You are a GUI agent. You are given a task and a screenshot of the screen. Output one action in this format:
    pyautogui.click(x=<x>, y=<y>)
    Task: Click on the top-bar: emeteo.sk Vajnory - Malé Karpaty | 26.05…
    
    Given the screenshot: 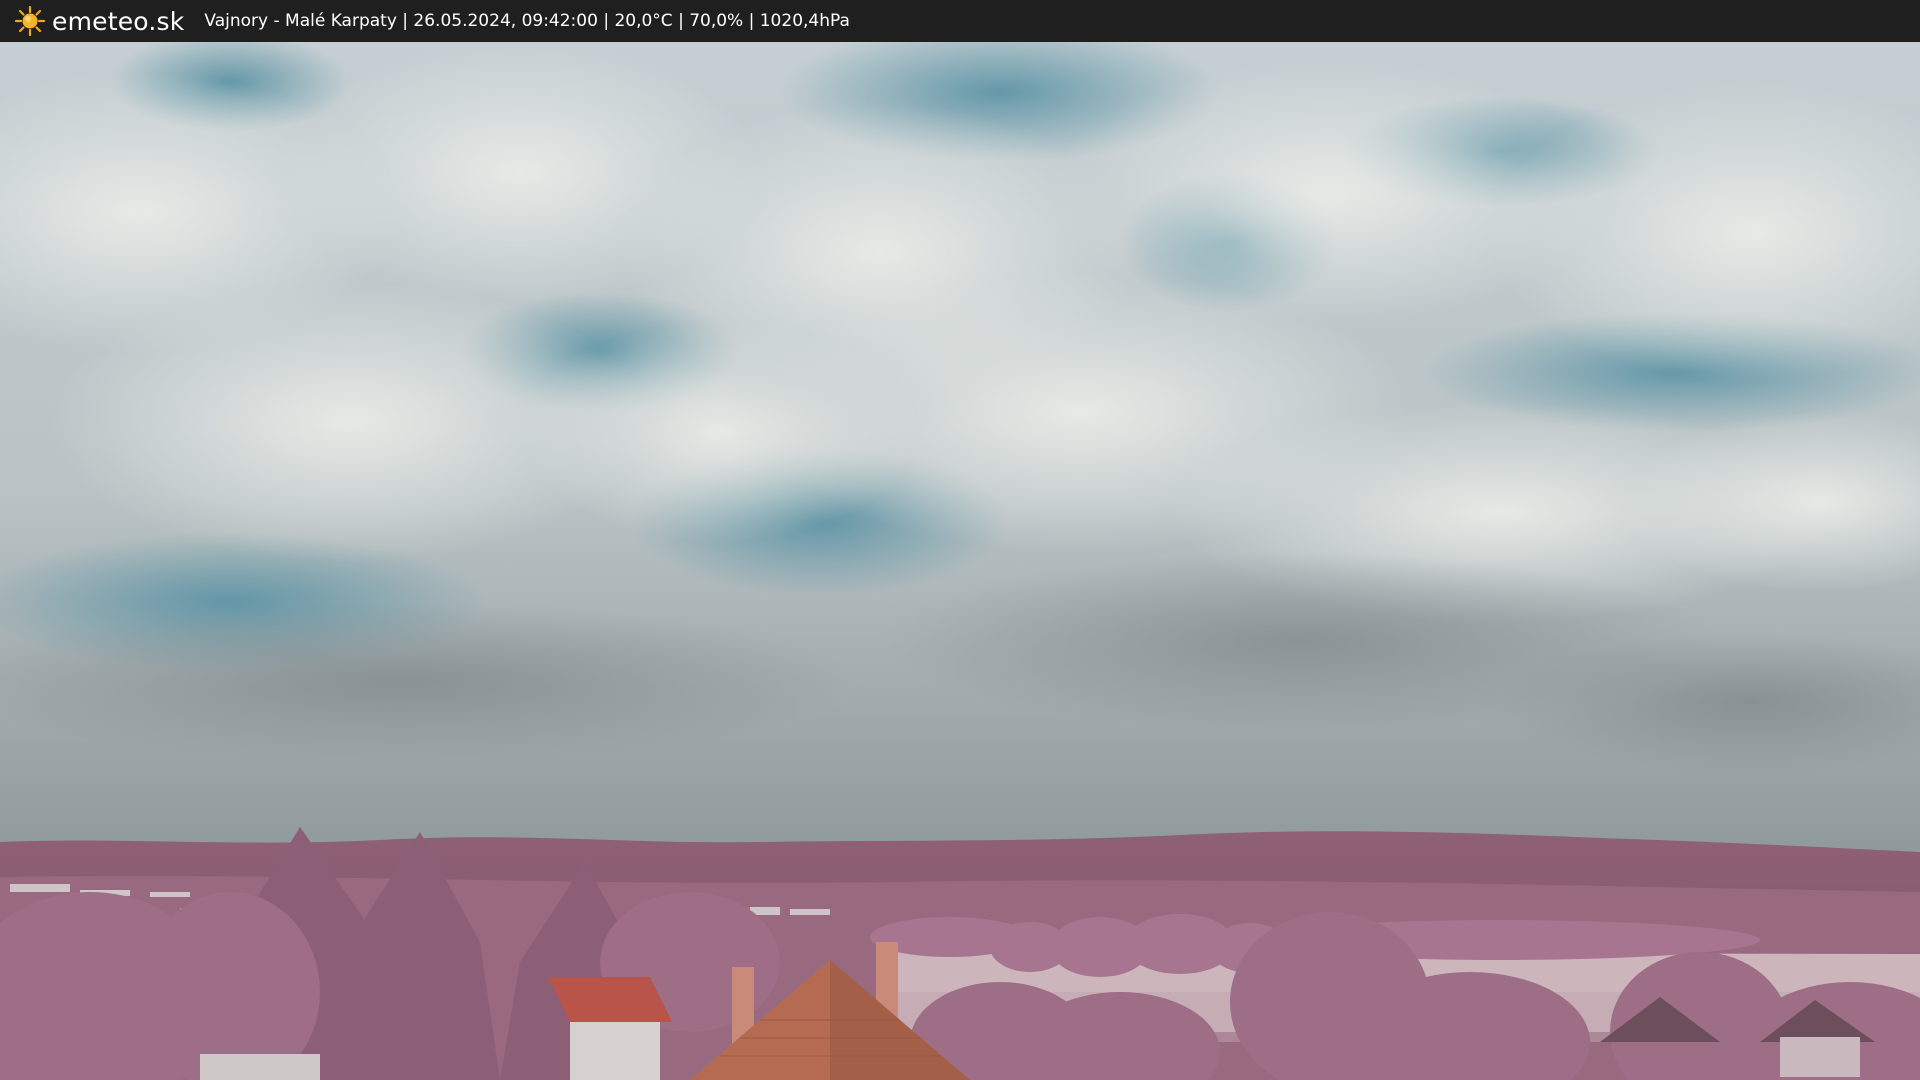 What is the action you would take?
    pyautogui.click(x=960, y=21)
    